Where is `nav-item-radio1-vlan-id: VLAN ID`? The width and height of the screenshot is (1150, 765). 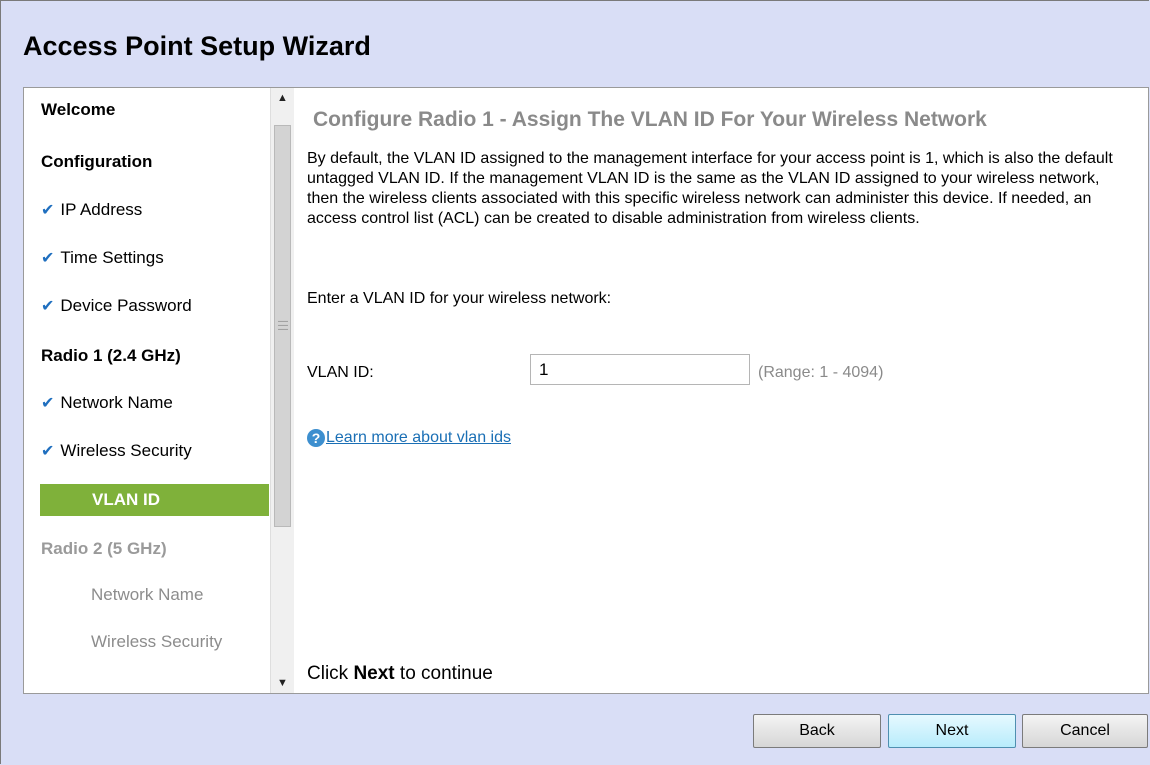 nav-item-radio1-vlan-id: VLAN ID is located at coordinates (154, 500).